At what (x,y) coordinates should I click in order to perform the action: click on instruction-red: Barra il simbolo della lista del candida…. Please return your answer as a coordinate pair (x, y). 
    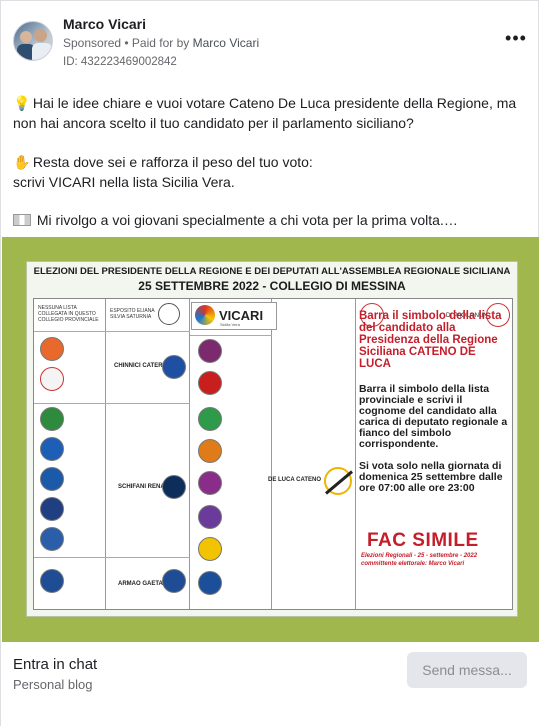
    Looking at the image, I should click on (430, 340).